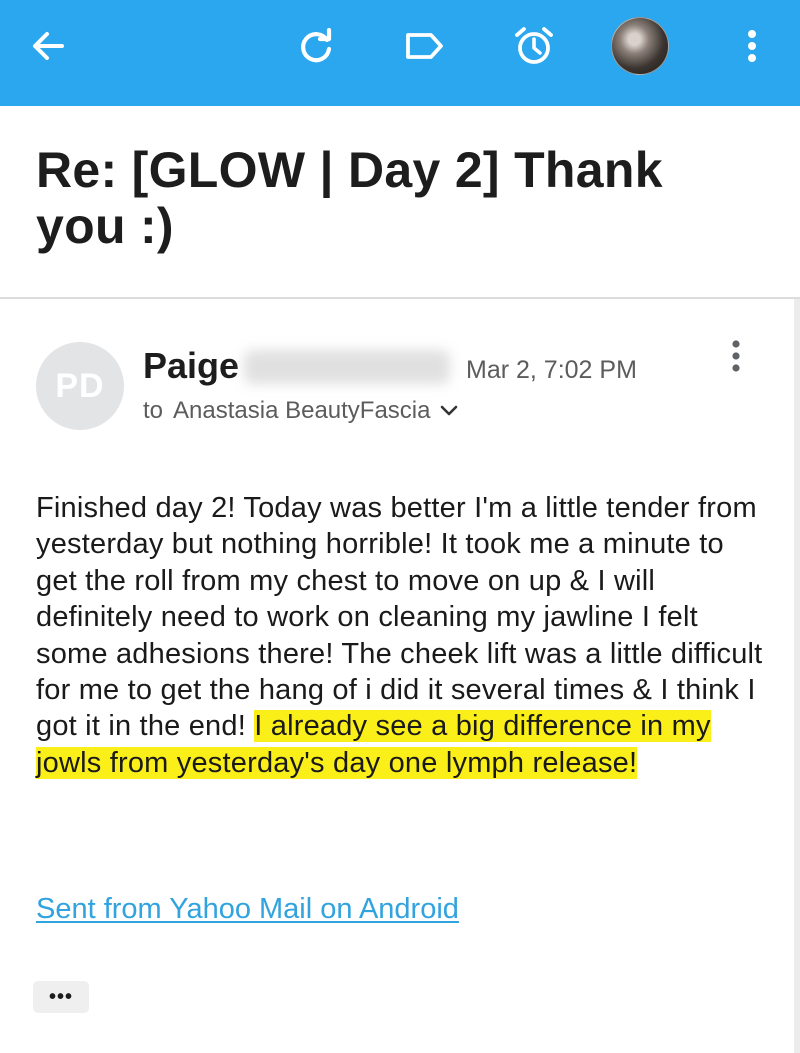 This screenshot has width=800, height=1053. I want to click on message-more-button, so click(736, 358).